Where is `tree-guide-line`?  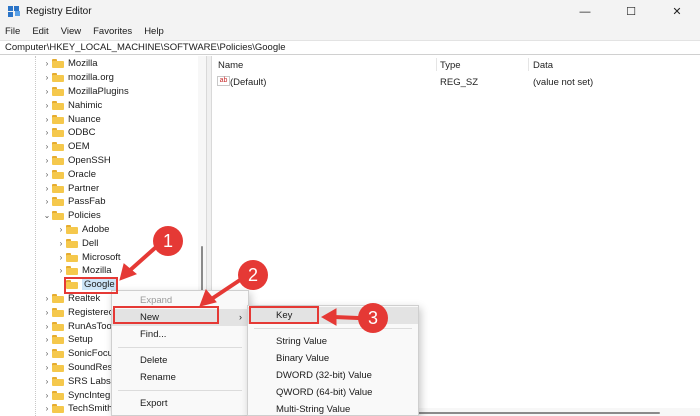 tree-guide-line is located at coordinates (35, 236).